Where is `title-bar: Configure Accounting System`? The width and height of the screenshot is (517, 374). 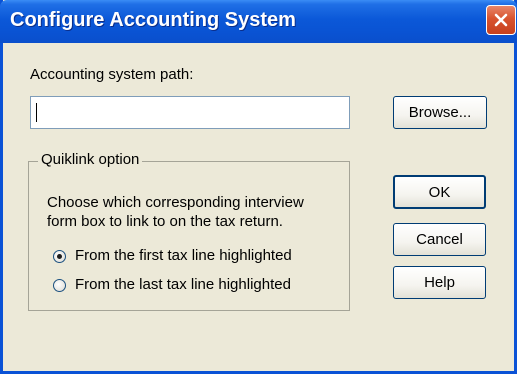
title-bar: Configure Accounting System is located at coordinates (258, 21).